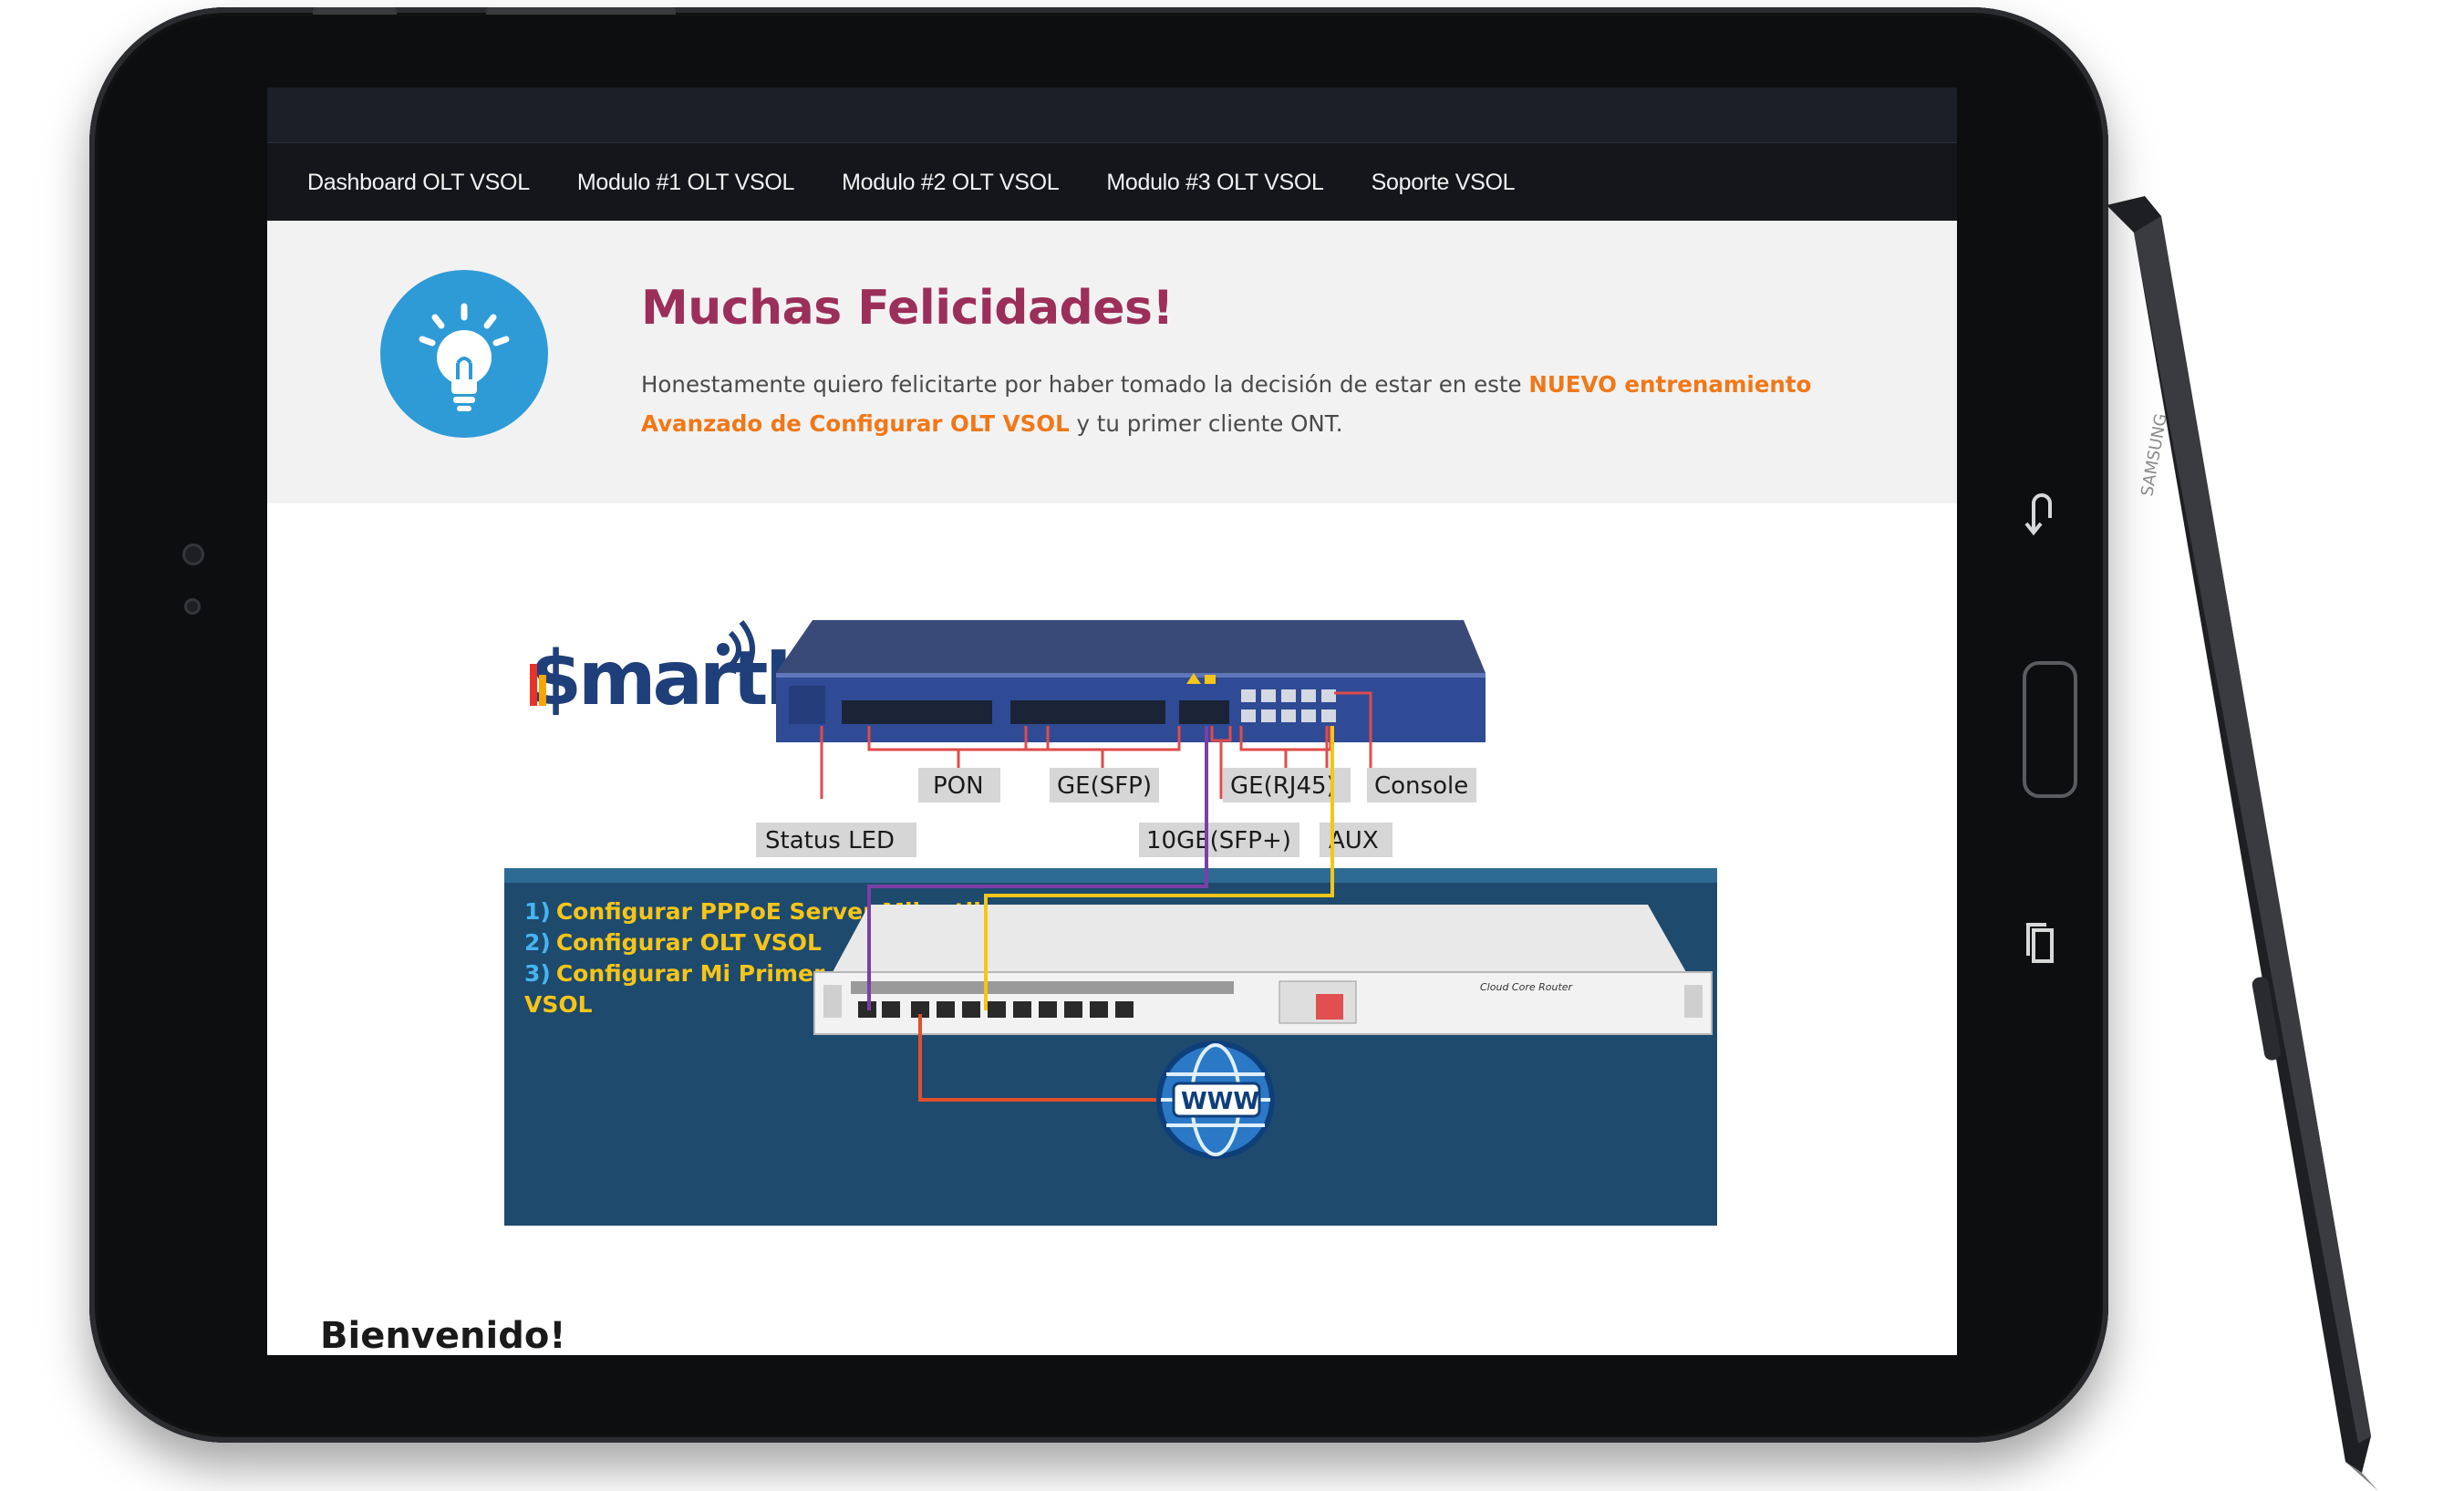 This screenshot has width=2464, height=1491. What do you see at coordinates (419, 183) in the screenshot?
I see `nav-dashboard: Dashboard OLT VSOL` at bounding box center [419, 183].